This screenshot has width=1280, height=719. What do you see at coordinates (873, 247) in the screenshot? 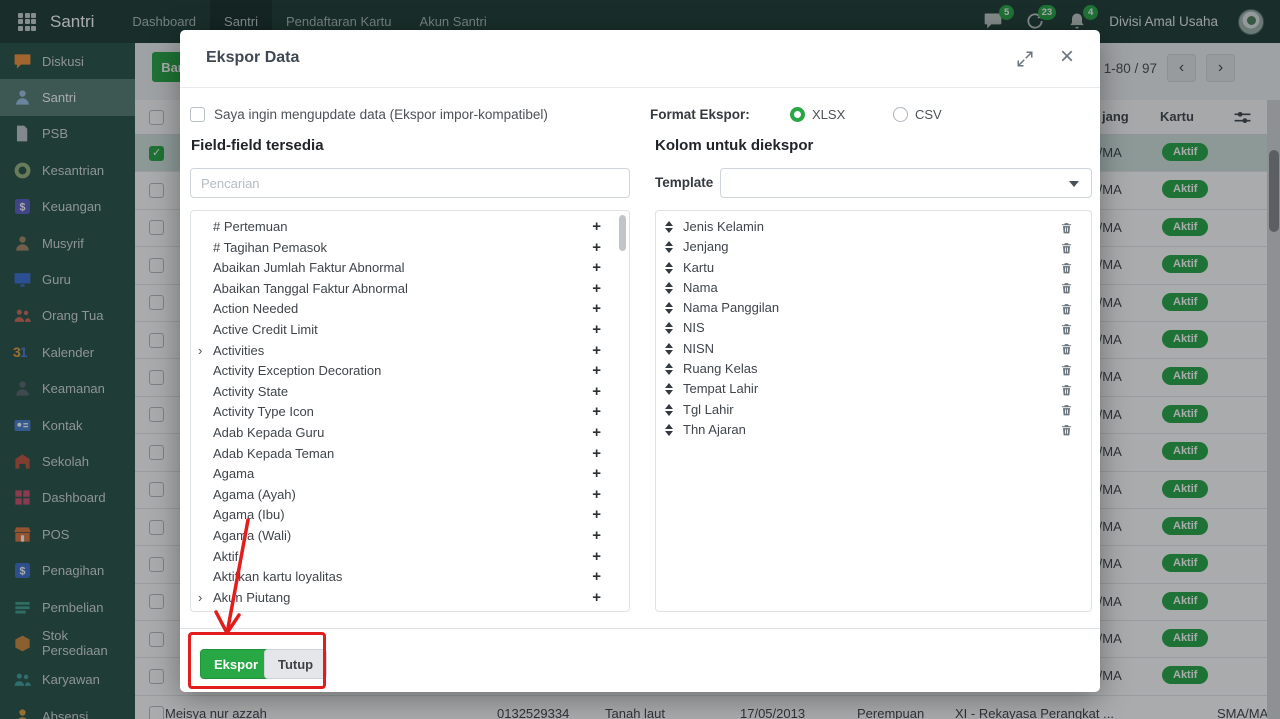
I see `export-column-jenjang: Jenjang` at bounding box center [873, 247].